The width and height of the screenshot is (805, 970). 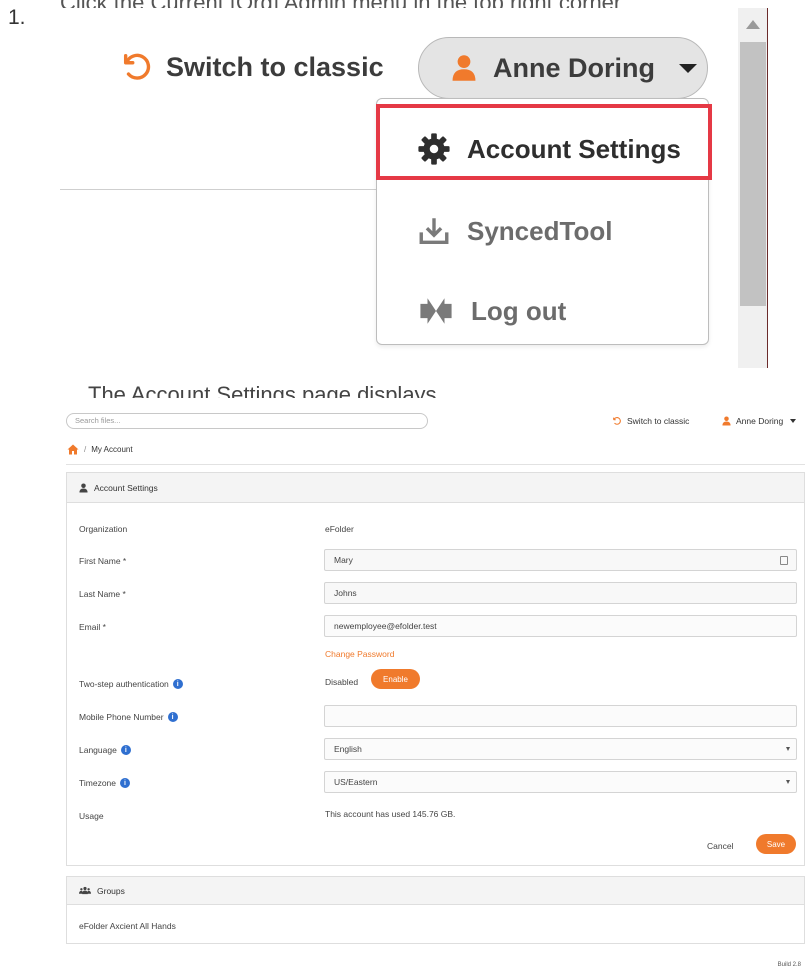 I want to click on menu-item-syncedtool: SyncedTool, so click(x=542, y=231).